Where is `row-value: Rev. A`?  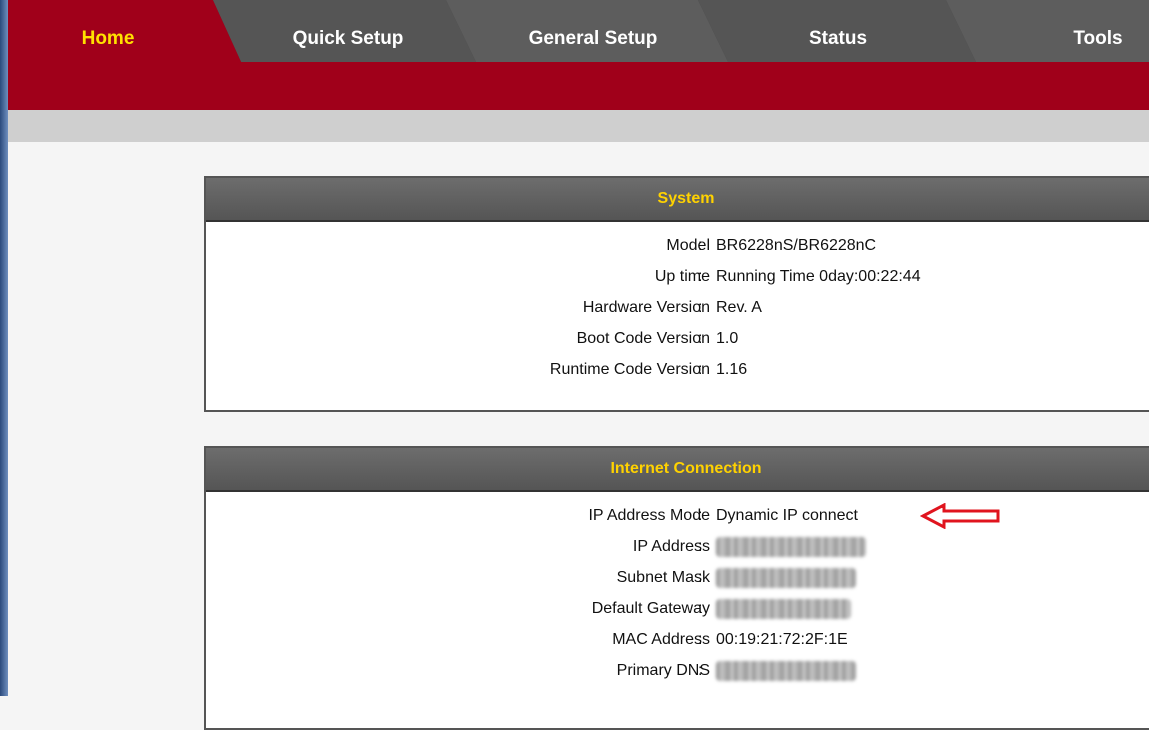
row-value: Rev. A is located at coordinates (739, 307).